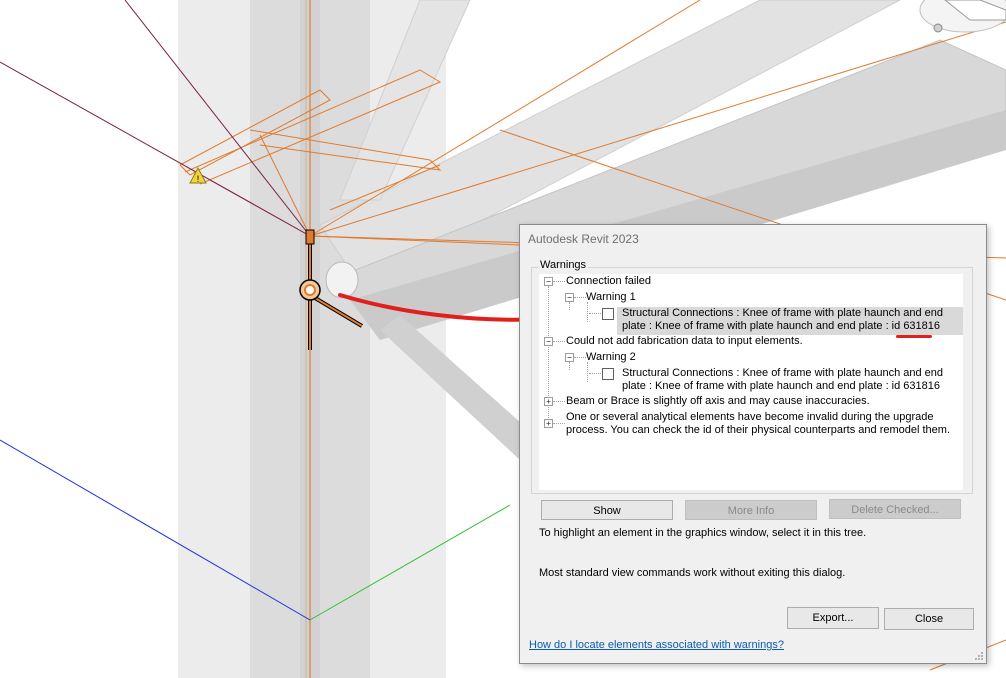 The image size is (1006, 678). What do you see at coordinates (563, 265) in the screenshot?
I see `warnings-group-label: Warnings` at bounding box center [563, 265].